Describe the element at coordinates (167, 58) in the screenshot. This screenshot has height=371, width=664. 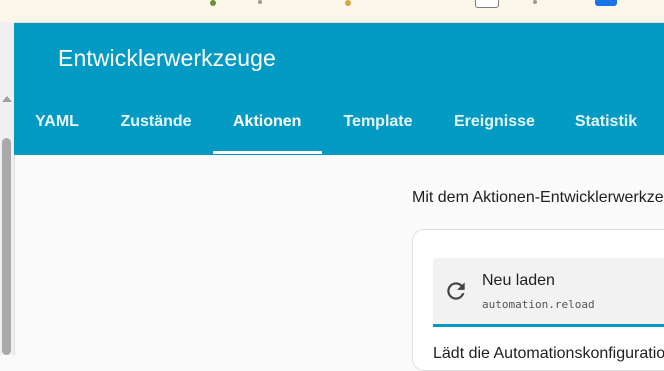
I see `page-title: Entwicklerwerkzeuge` at that location.